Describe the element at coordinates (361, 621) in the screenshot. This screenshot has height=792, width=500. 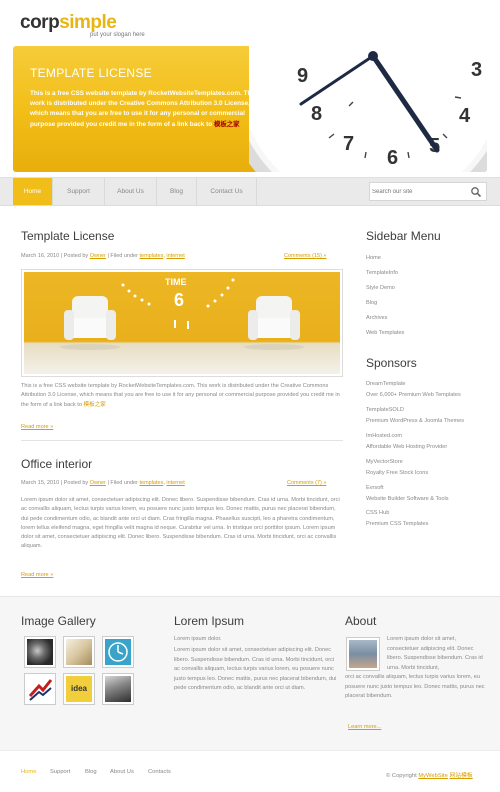
I see `about-title: About` at that location.